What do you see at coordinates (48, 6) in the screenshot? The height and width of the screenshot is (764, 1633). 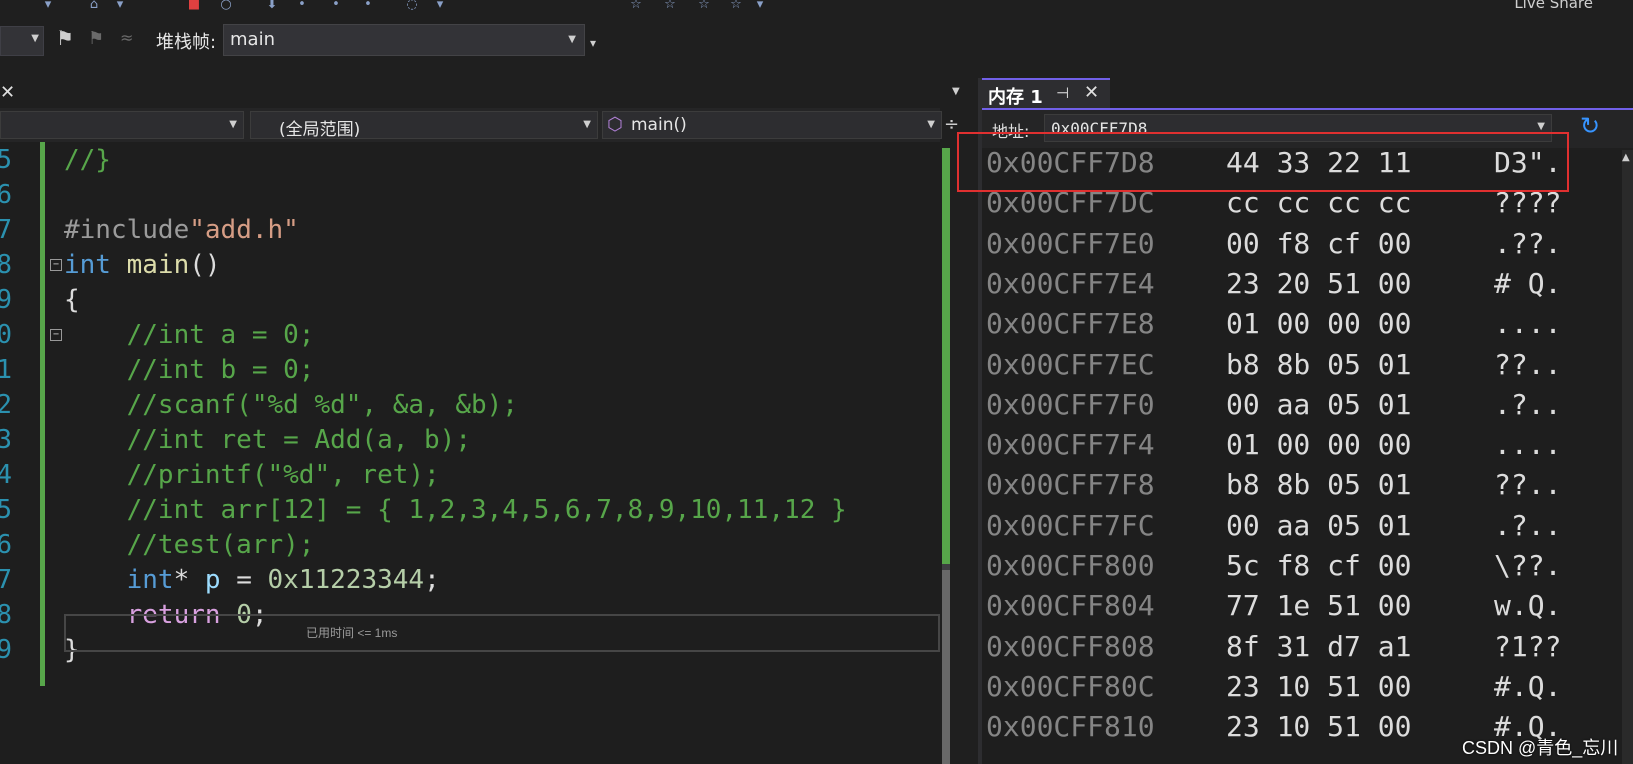 I see `toolbar-icon: ▾` at bounding box center [48, 6].